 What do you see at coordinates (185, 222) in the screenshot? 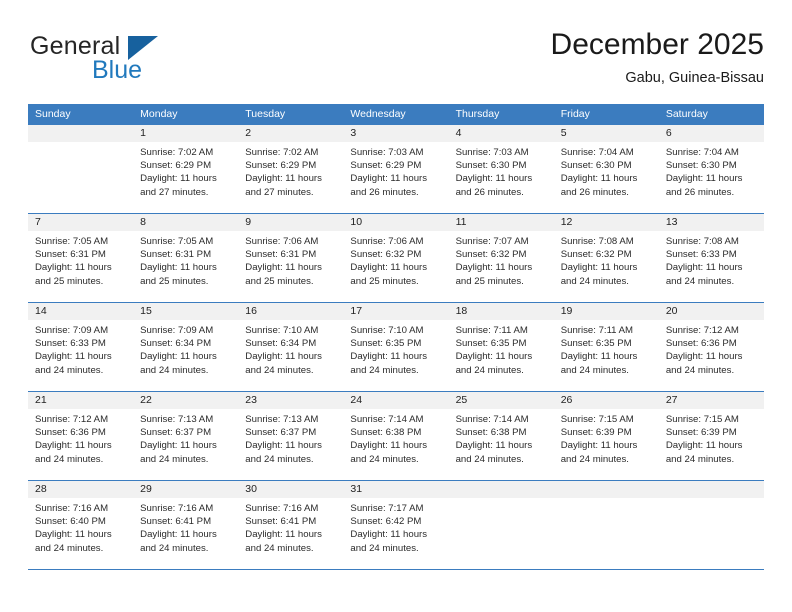
I see `day-number: 8` at bounding box center [185, 222].